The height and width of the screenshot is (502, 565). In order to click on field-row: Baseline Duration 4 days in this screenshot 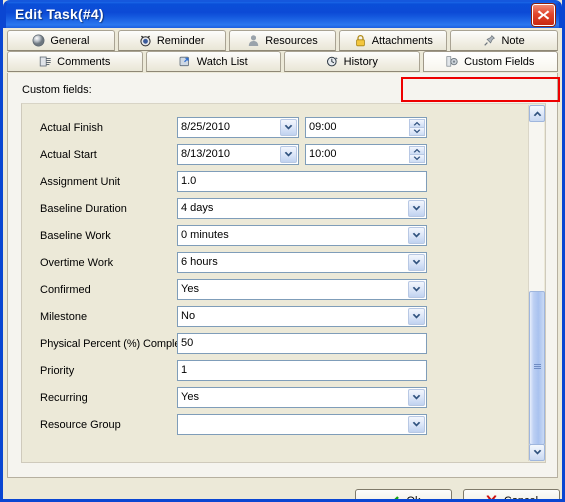, I will do `click(276, 208)`.